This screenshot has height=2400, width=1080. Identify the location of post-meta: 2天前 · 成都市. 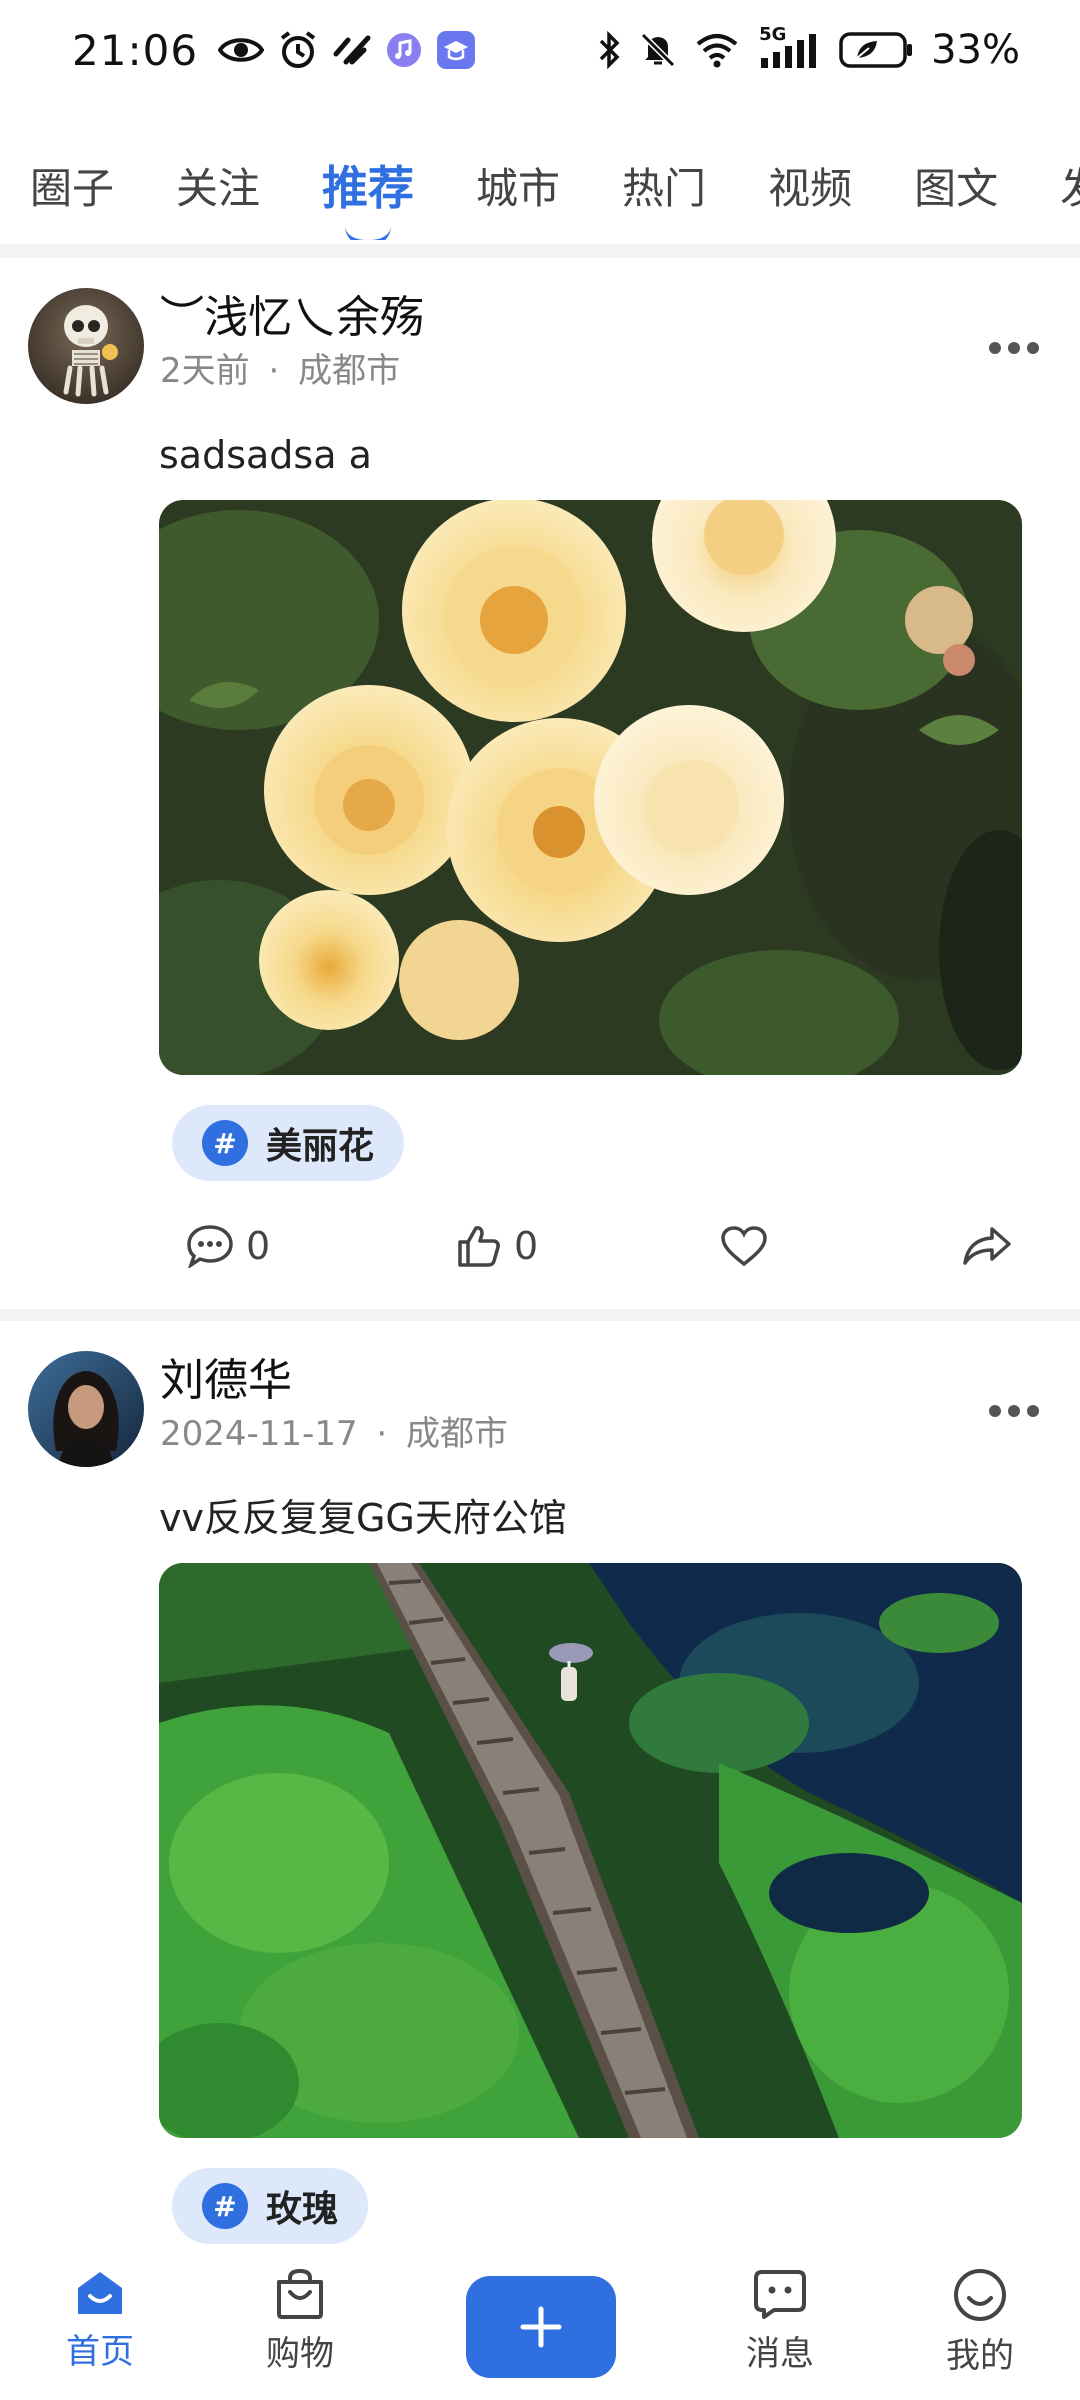
(292, 371).